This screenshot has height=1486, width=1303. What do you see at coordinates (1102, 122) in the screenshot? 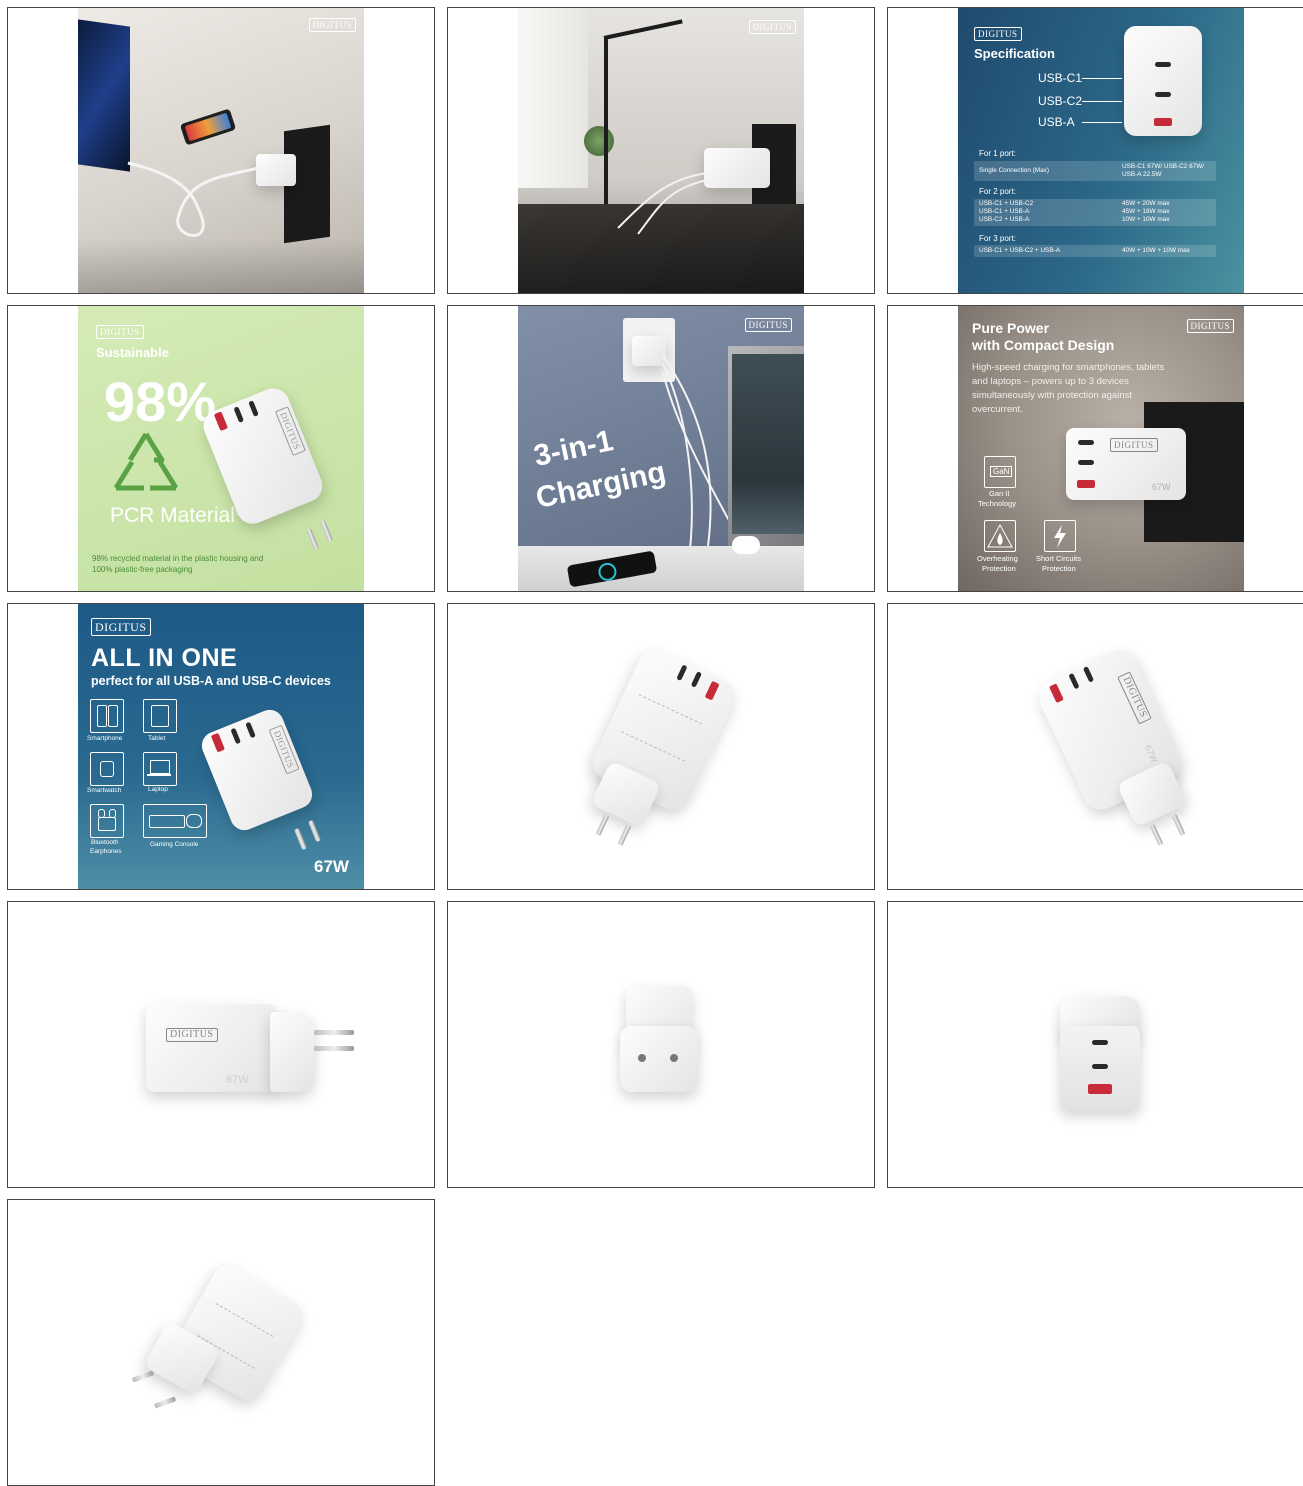
I see `leader-line-a` at bounding box center [1102, 122].